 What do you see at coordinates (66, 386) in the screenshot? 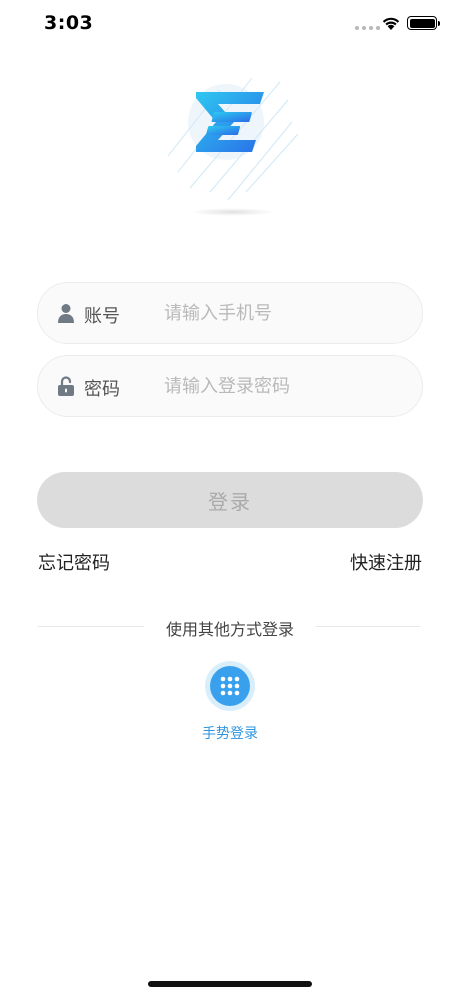
I see `unlocked-padlock-icon` at bounding box center [66, 386].